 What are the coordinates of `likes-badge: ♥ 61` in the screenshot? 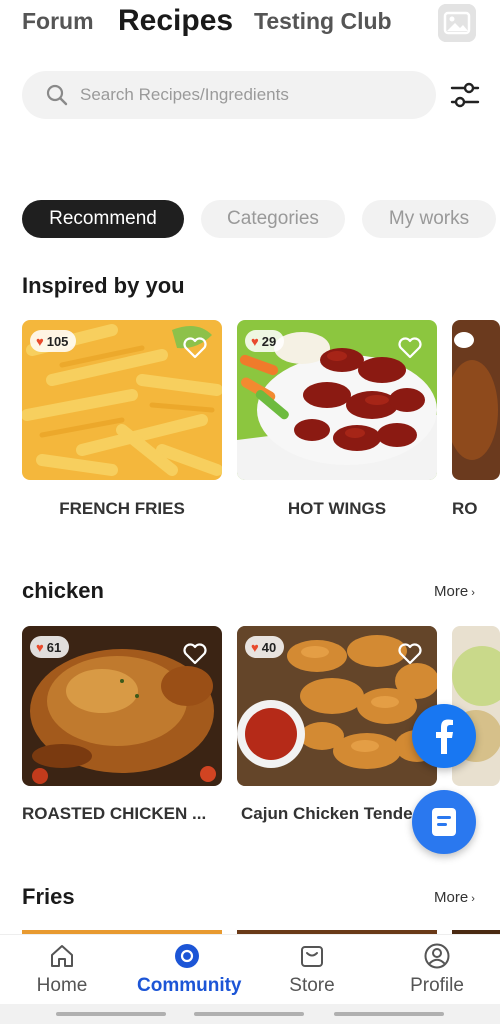 It's located at (50, 647).